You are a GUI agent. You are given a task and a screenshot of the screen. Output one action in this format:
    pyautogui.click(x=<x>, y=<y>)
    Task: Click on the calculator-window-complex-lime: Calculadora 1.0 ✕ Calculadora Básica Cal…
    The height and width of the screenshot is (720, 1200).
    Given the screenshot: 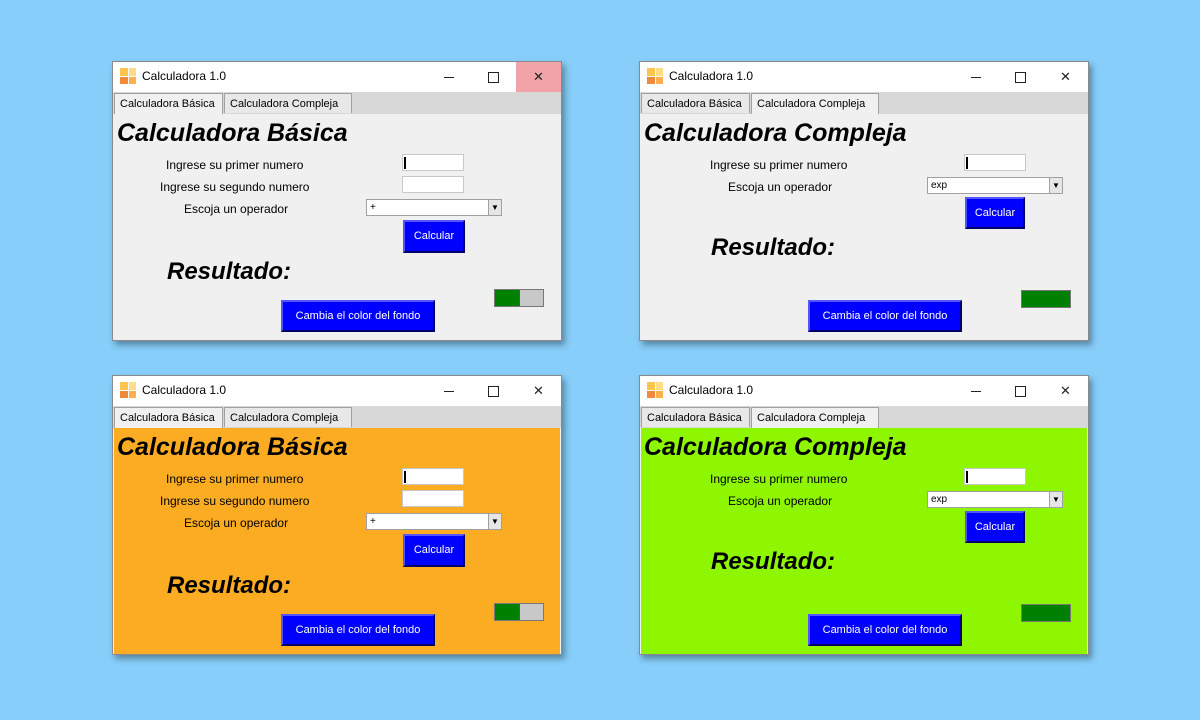 What is the action you would take?
    pyautogui.click(x=864, y=515)
    